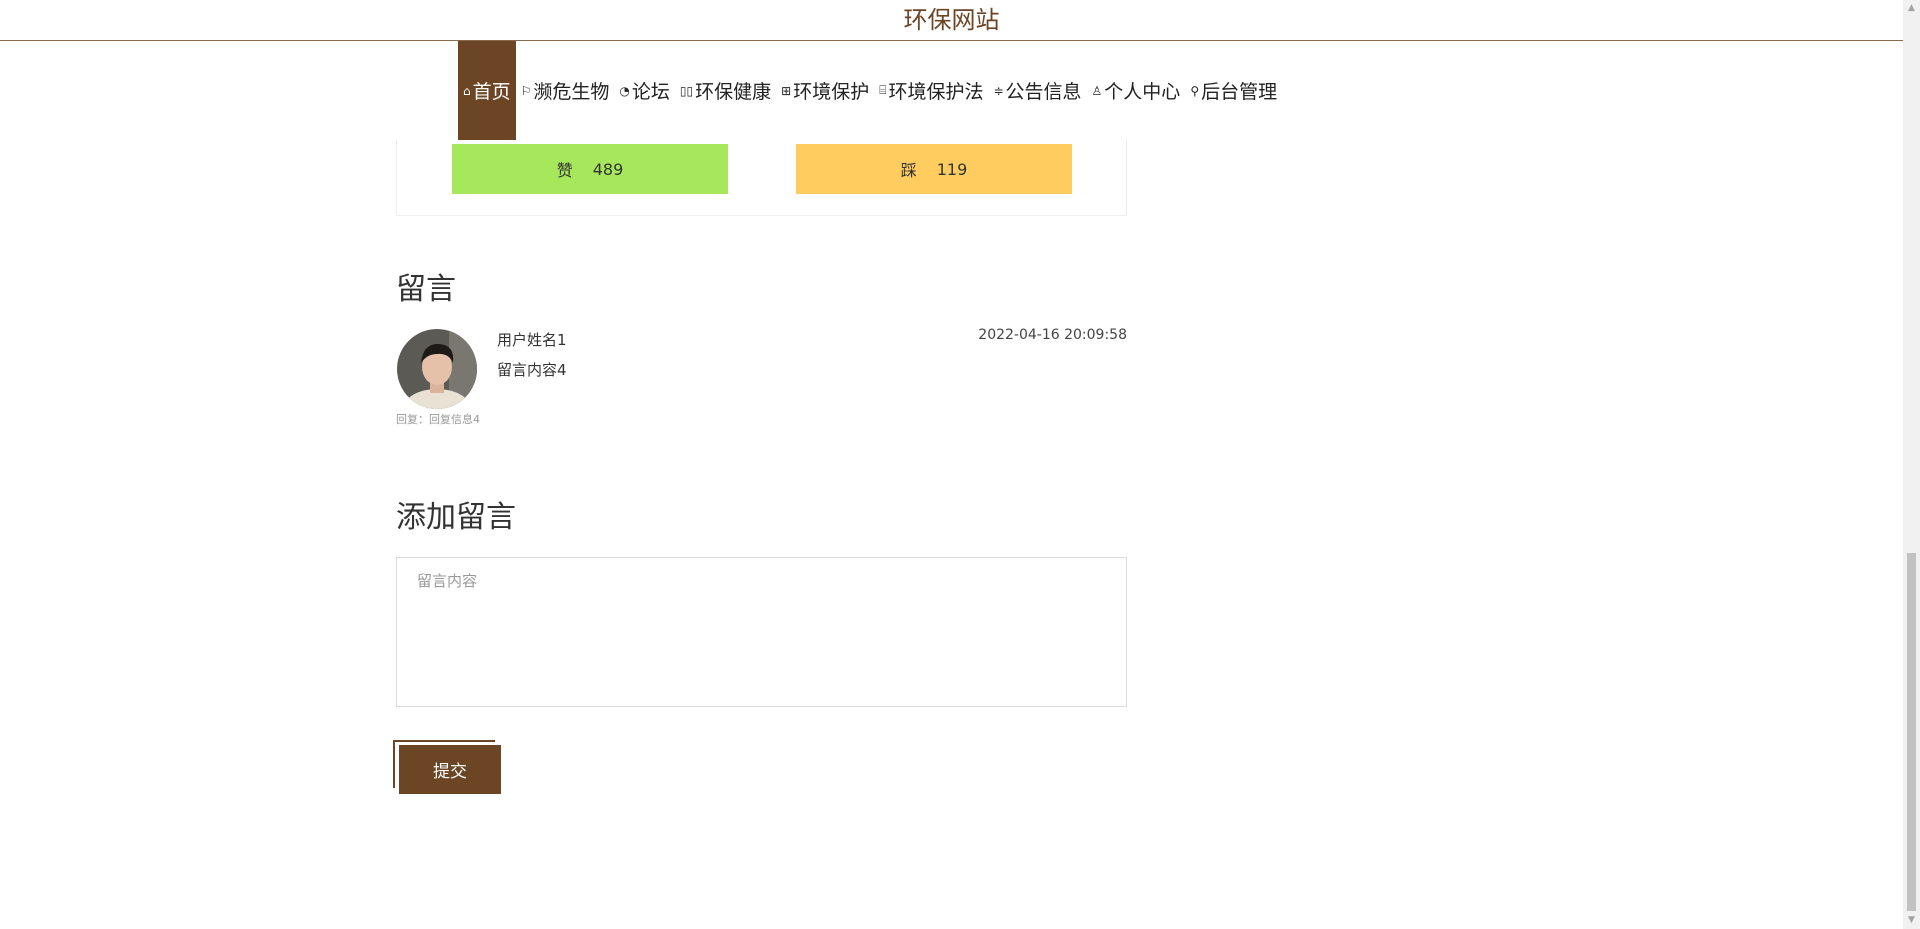 The height and width of the screenshot is (929, 1920). What do you see at coordinates (951, 20) in the screenshot?
I see `site-title: 环保网站` at bounding box center [951, 20].